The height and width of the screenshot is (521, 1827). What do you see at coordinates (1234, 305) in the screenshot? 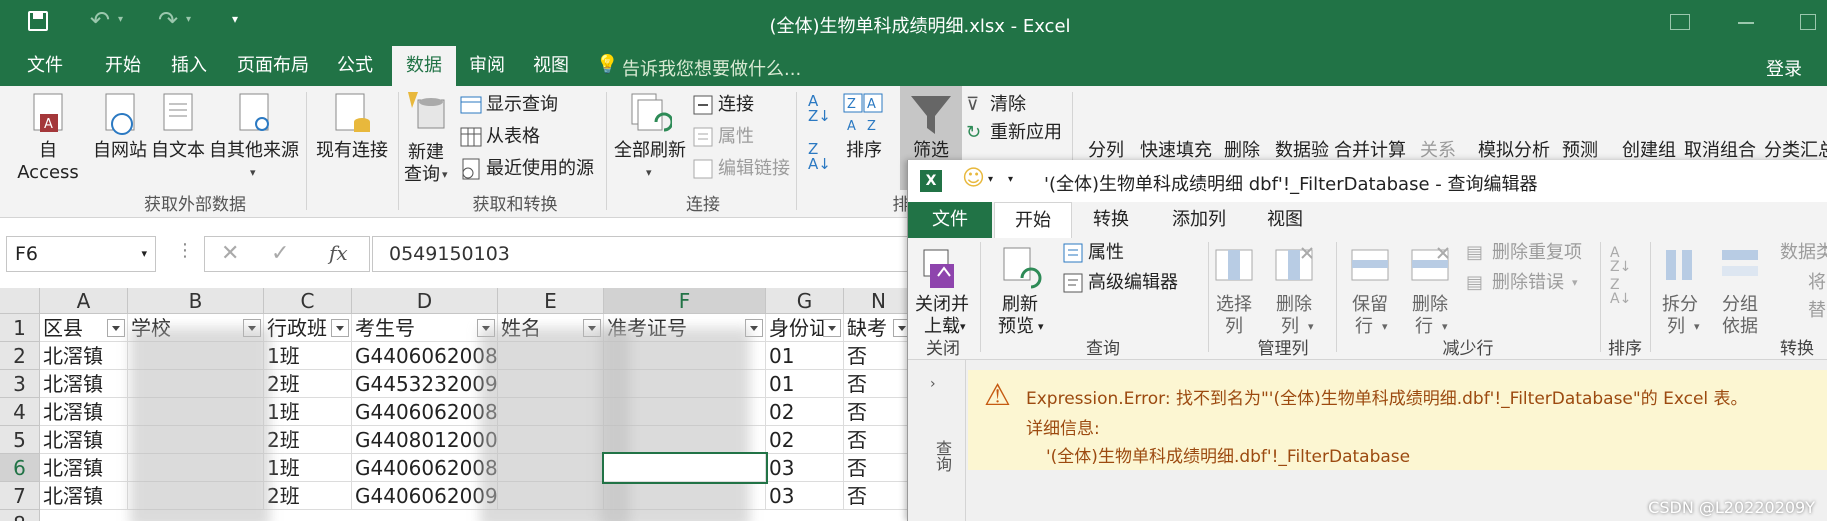
I see `choose-columns-button-line1: 选择` at bounding box center [1234, 305].